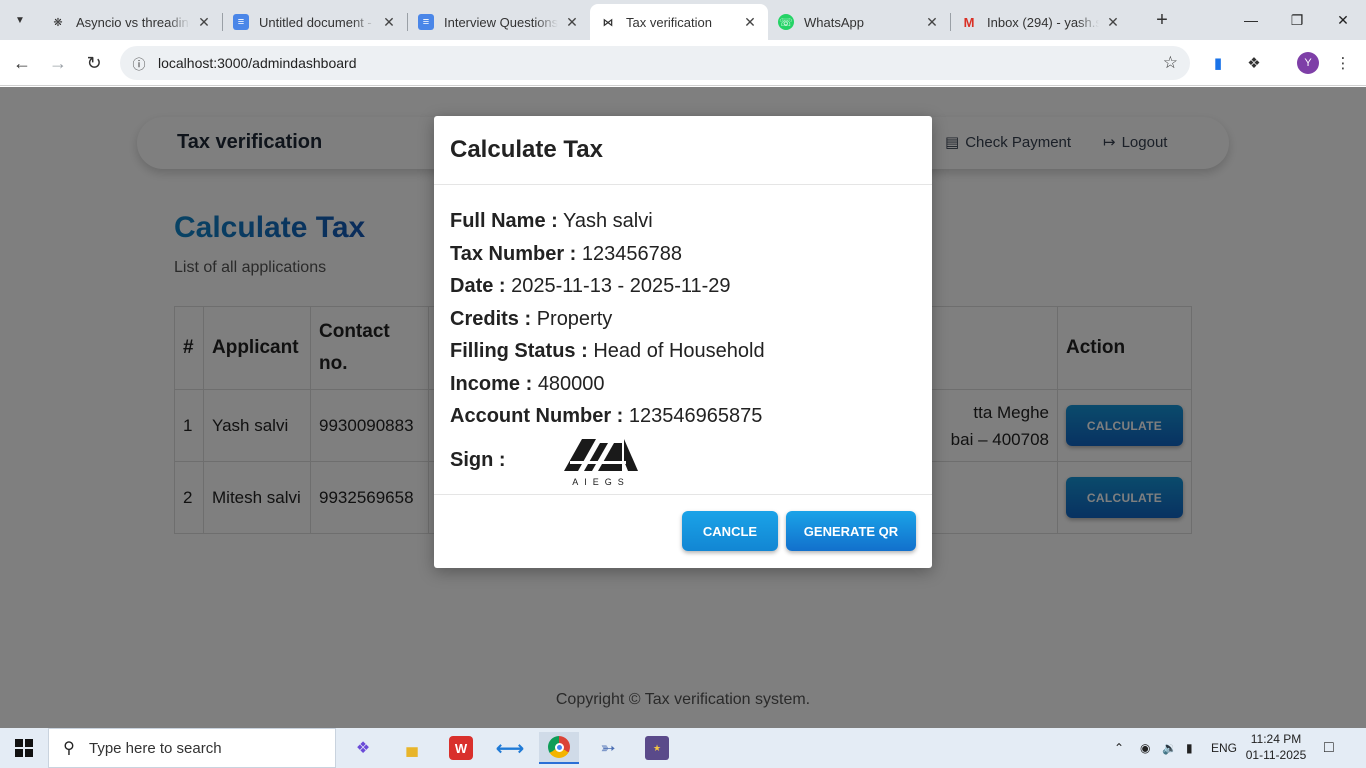 Image resolution: width=1366 pixels, height=768 pixels. Describe the element at coordinates (1251, 20) in the screenshot. I see `minimize-icon: —` at that location.